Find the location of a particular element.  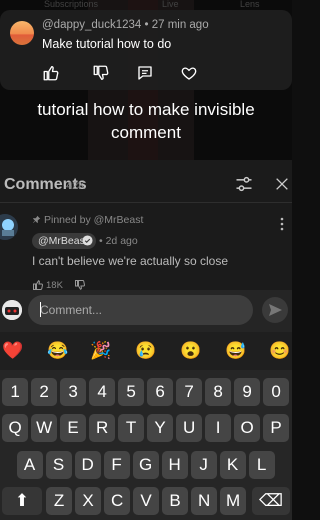

comment-time: • 2d ago is located at coordinates (118, 241).